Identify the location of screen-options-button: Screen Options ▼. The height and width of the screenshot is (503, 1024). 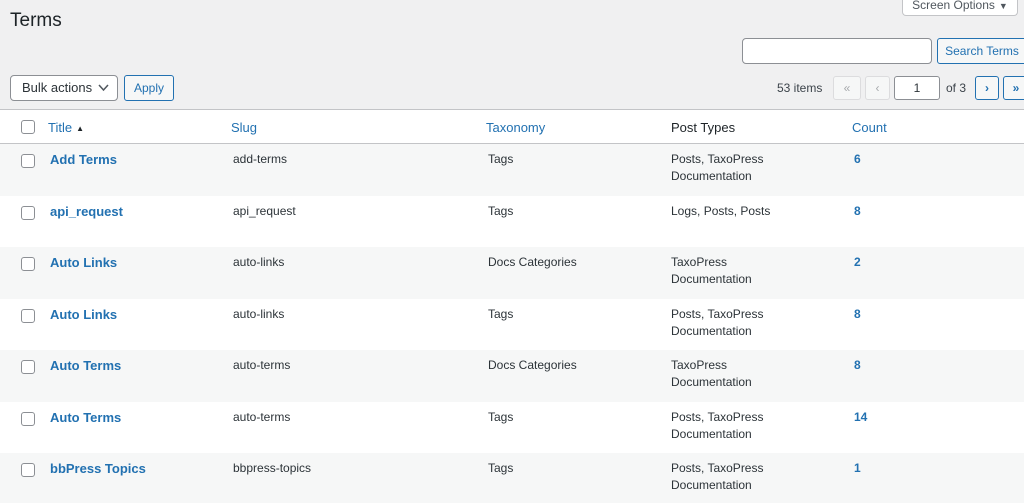
(960, 8).